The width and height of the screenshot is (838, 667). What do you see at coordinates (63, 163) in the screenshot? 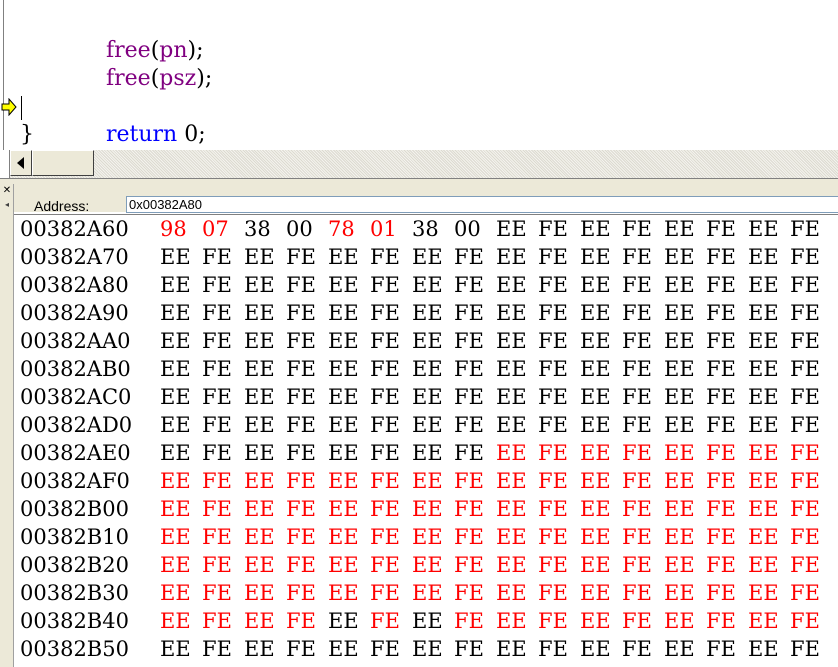
I see `scrollbar-thumb` at bounding box center [63, 163].